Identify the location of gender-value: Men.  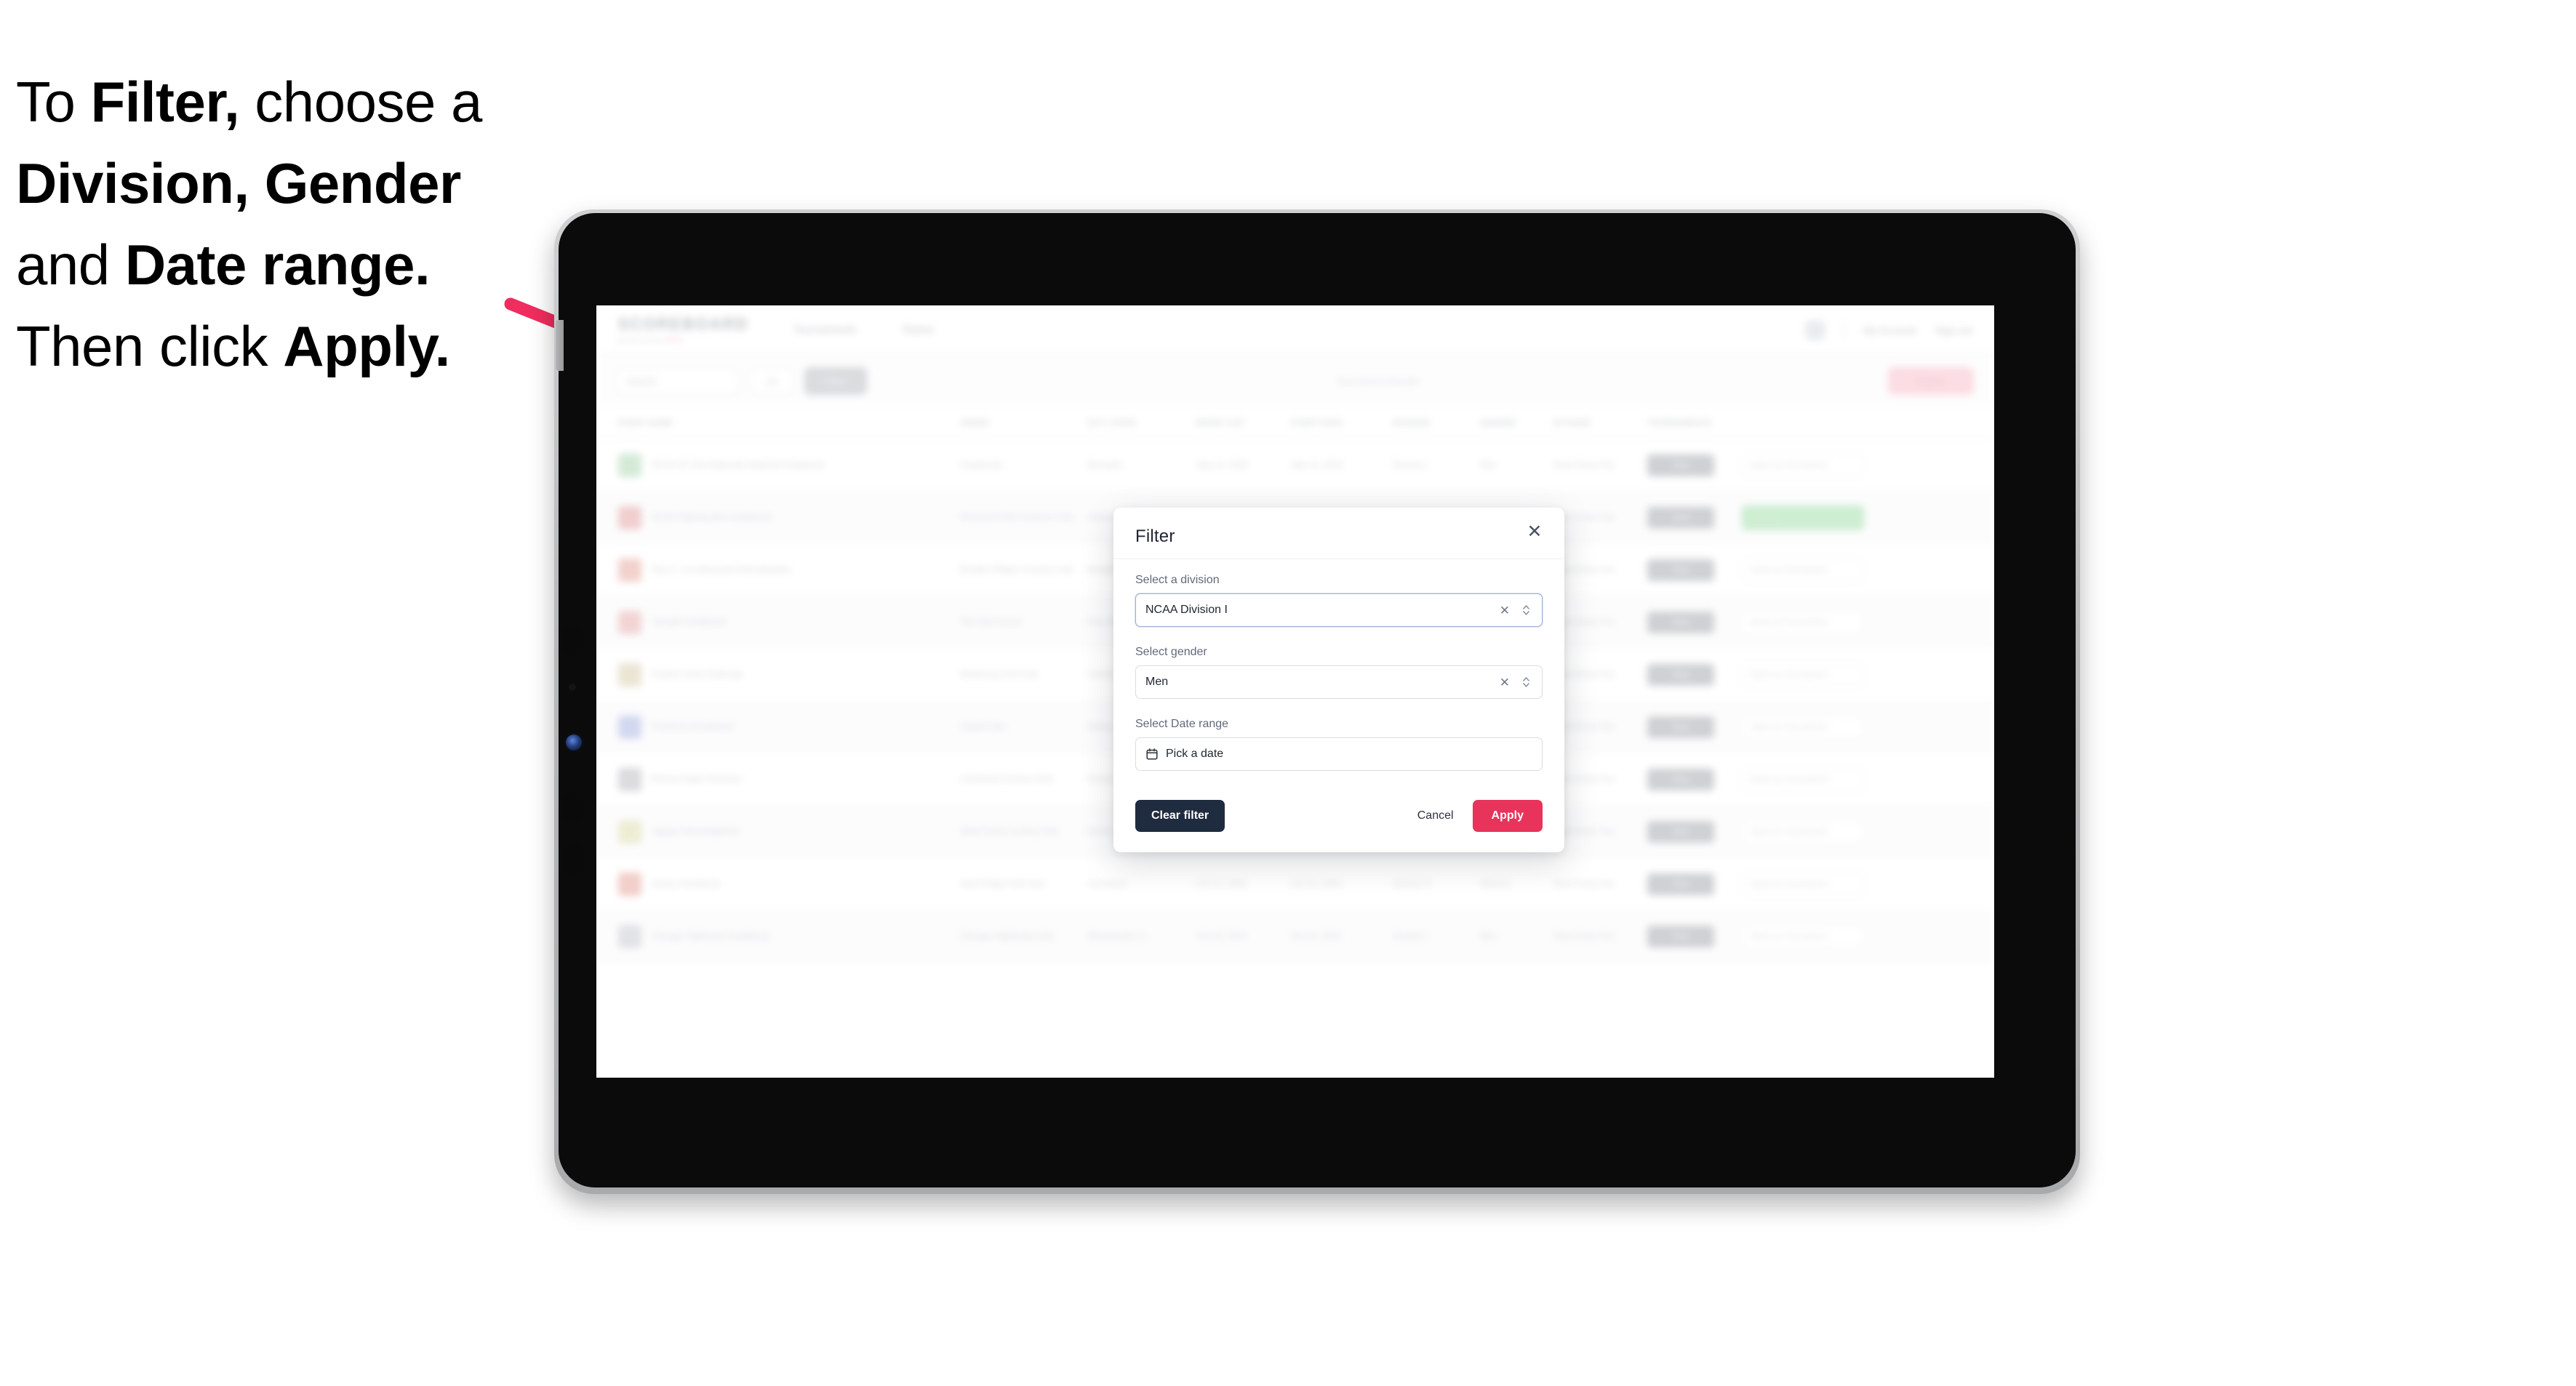
(1157, 682).